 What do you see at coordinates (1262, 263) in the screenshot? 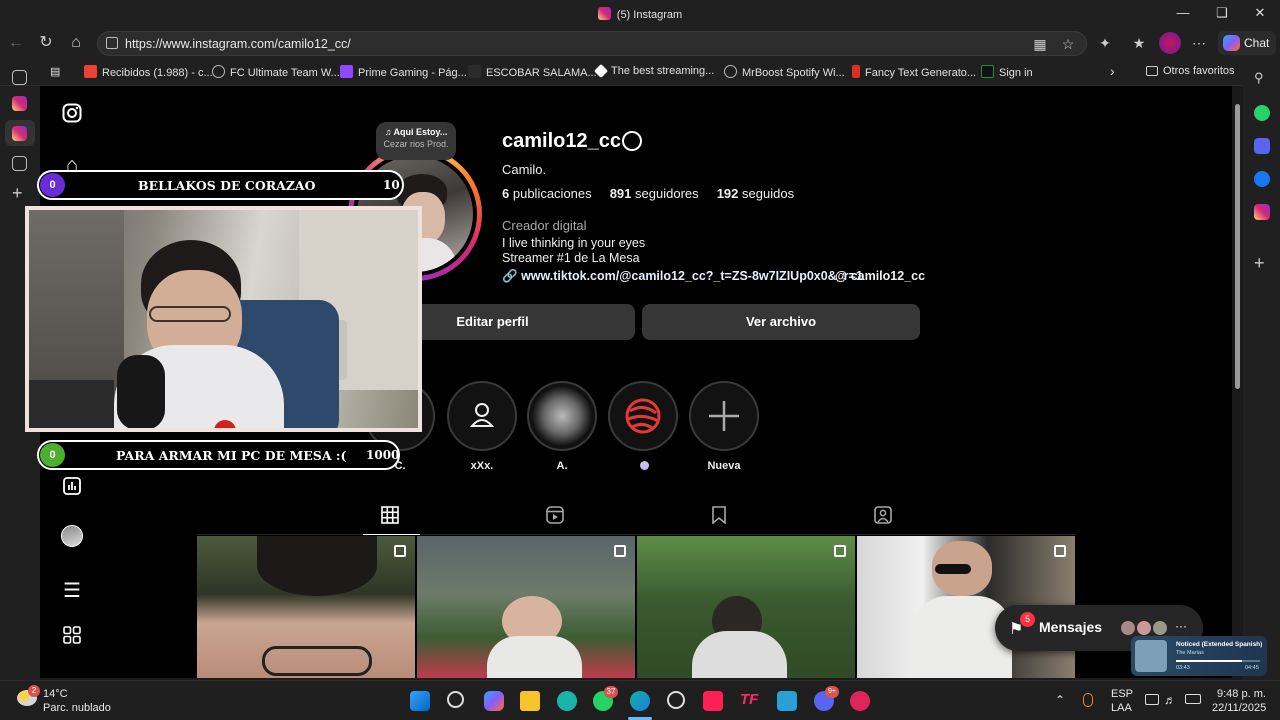
I see `add-sidebar-app-icon: +` at bounding box center [1262, 263].